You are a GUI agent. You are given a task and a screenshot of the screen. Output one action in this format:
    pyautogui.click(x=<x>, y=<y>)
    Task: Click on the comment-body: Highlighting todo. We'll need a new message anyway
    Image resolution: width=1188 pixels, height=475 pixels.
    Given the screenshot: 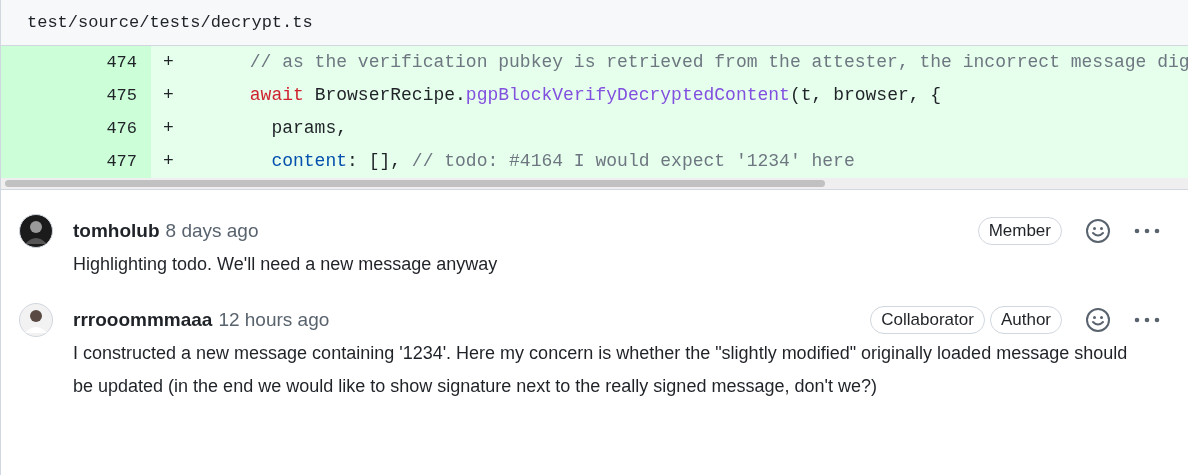 What is the action you would take?
    pyautogui.click(x=286, y=264)
    